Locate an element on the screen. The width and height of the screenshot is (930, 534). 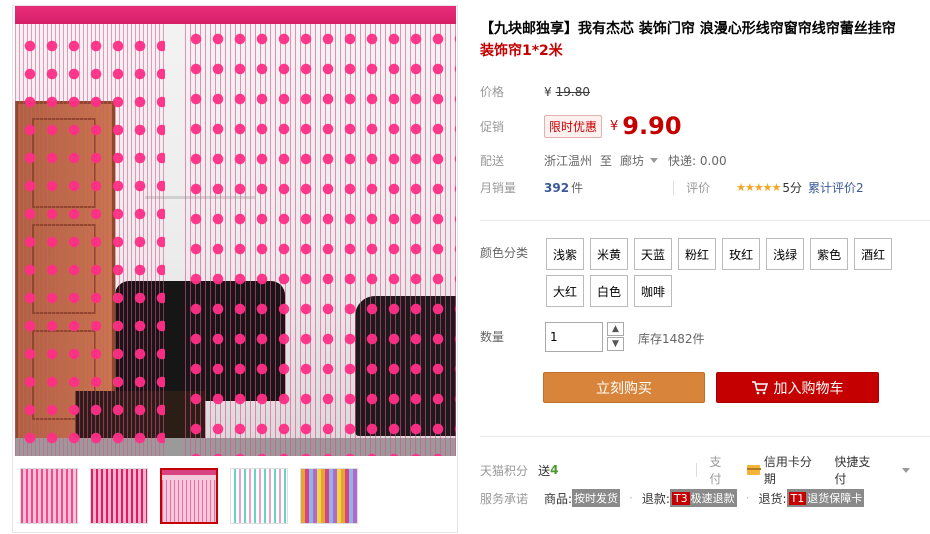
shipping-label: 配送 is located at coordinates (492, 161).